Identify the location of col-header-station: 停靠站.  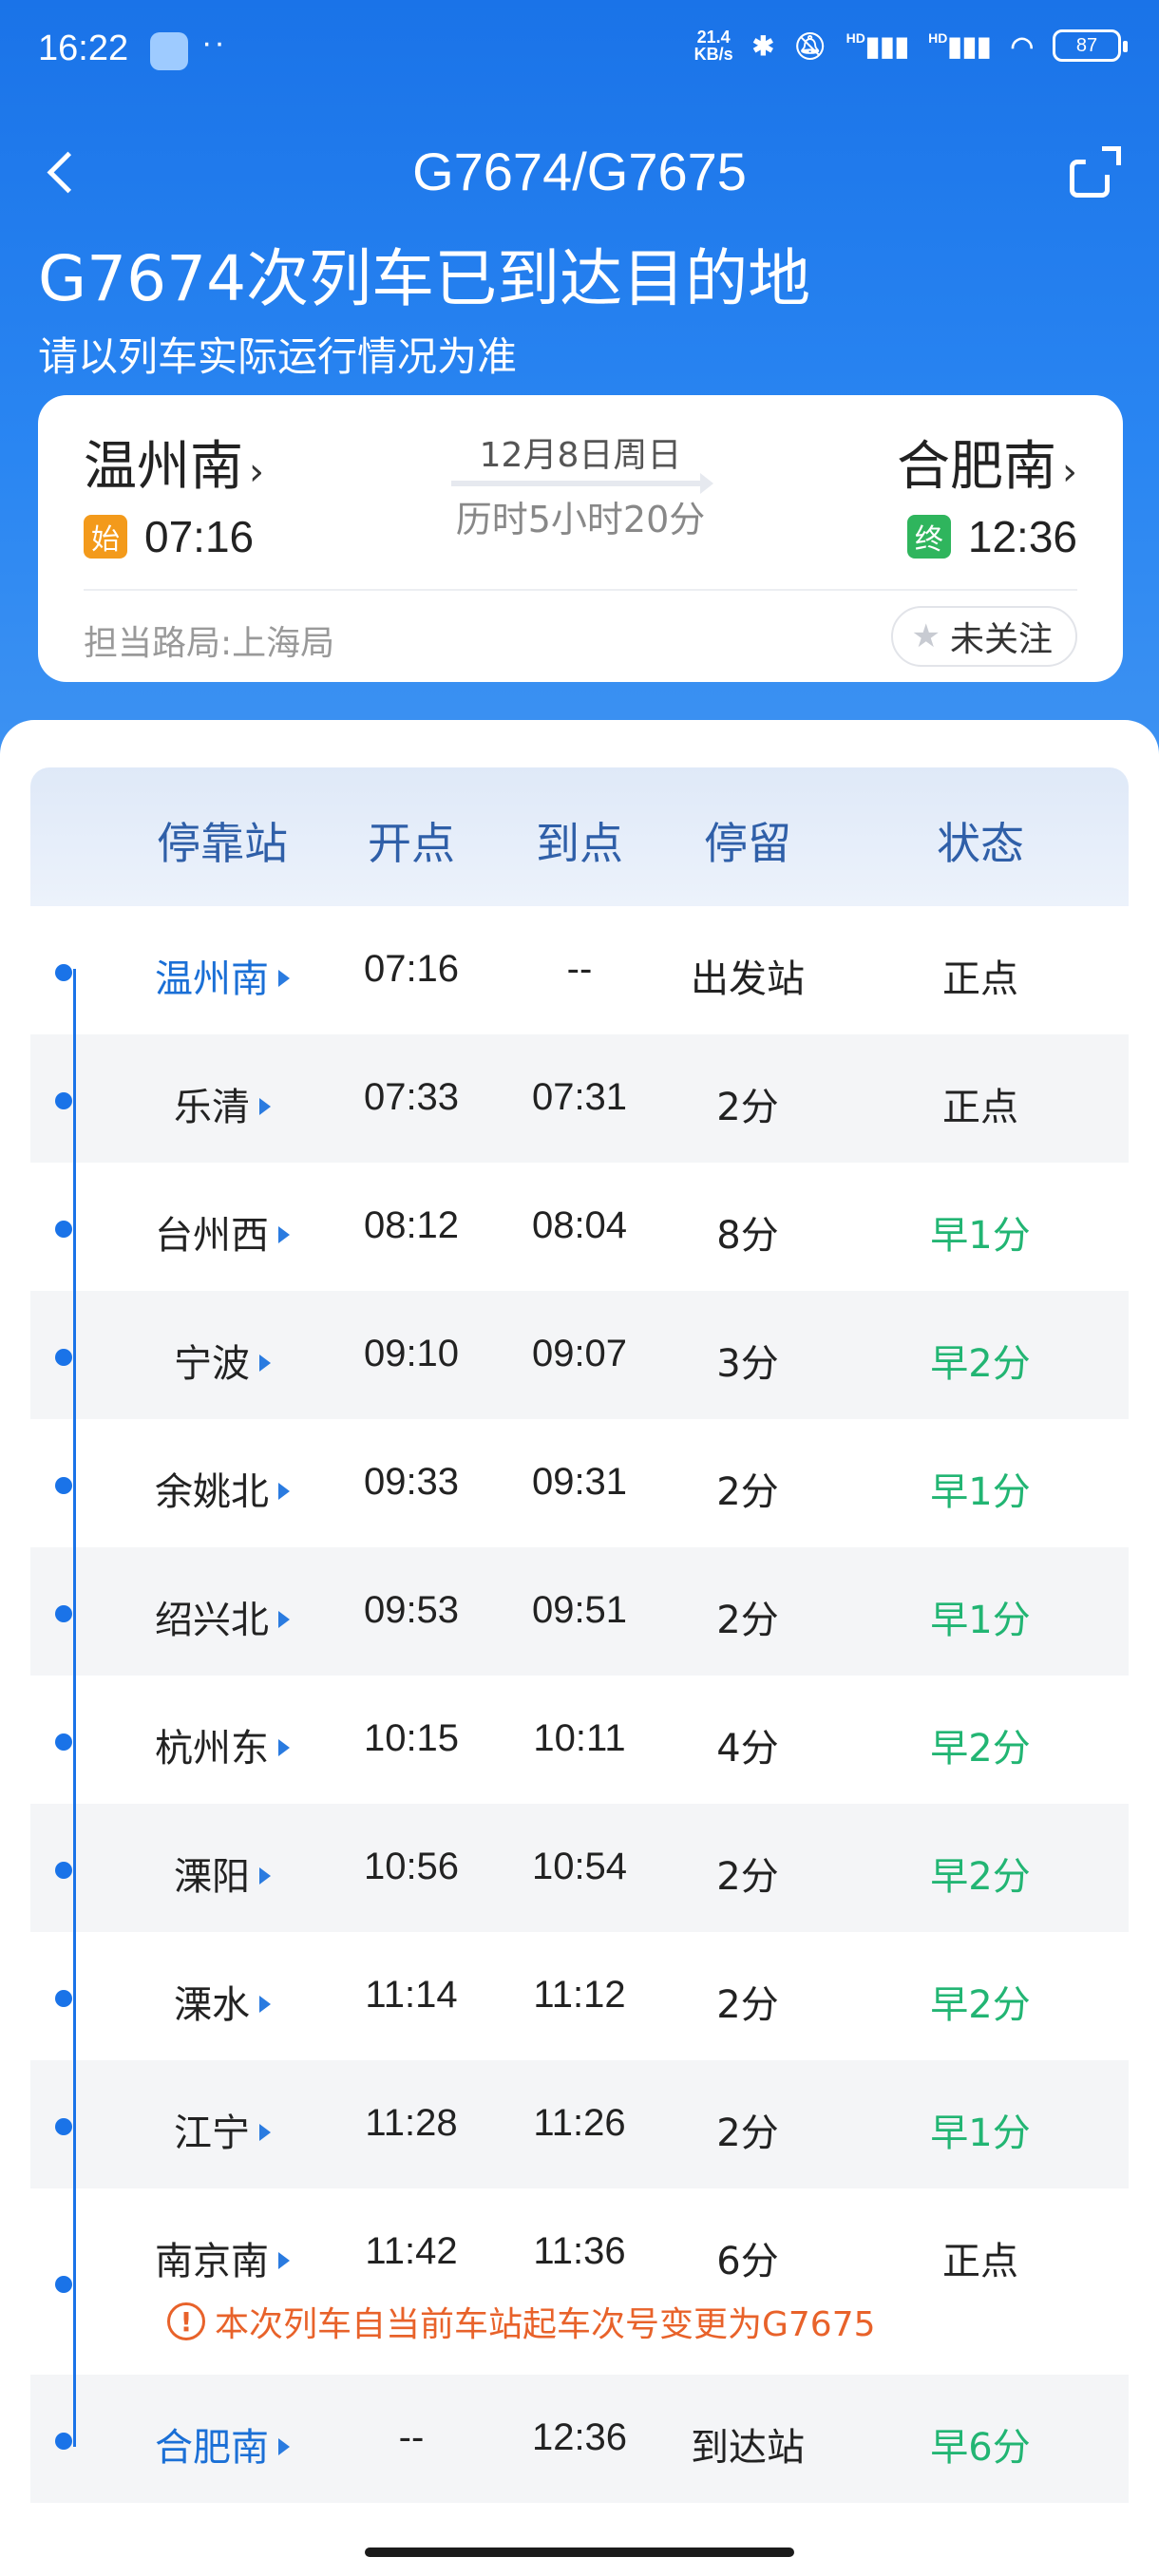
(222, 843).